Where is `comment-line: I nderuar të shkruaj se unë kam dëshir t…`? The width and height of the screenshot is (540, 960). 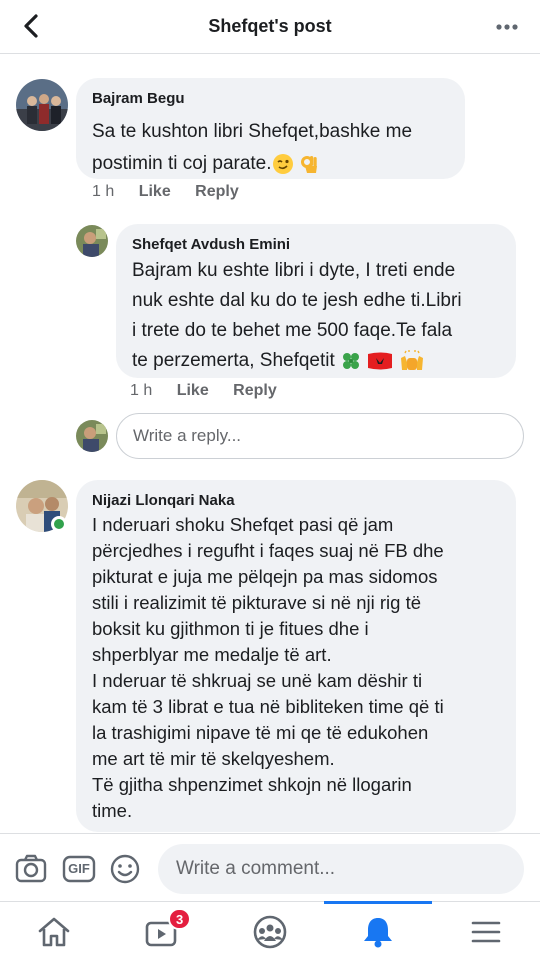 comment-line: I nderuar të shkruaj se unë kam dëshir t… is located at coordinates (257, 680).